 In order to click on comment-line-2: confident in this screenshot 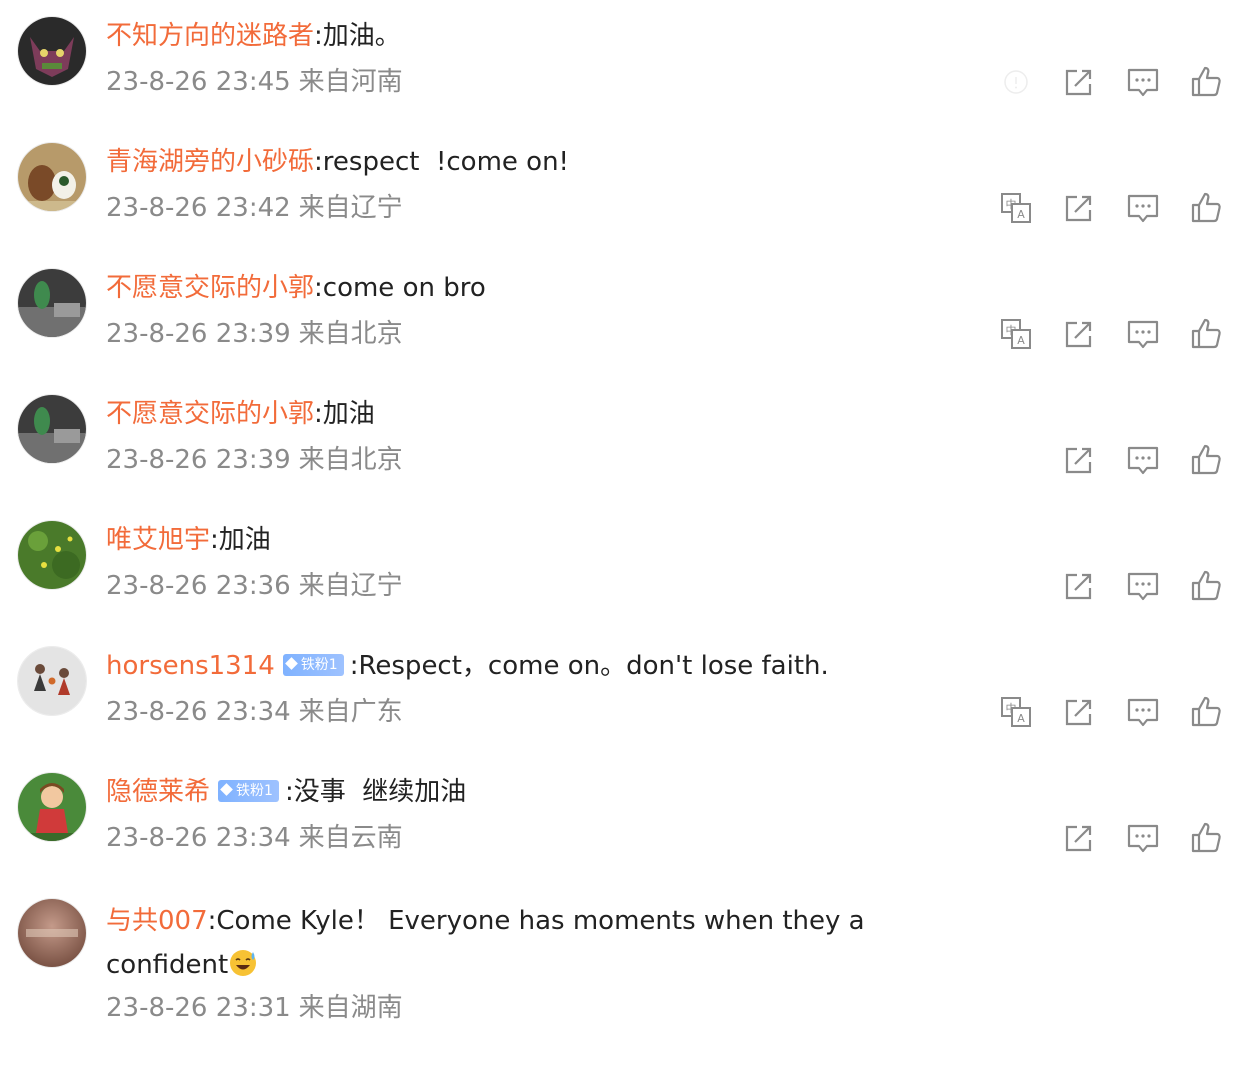, I will do `click(486, 965)`.